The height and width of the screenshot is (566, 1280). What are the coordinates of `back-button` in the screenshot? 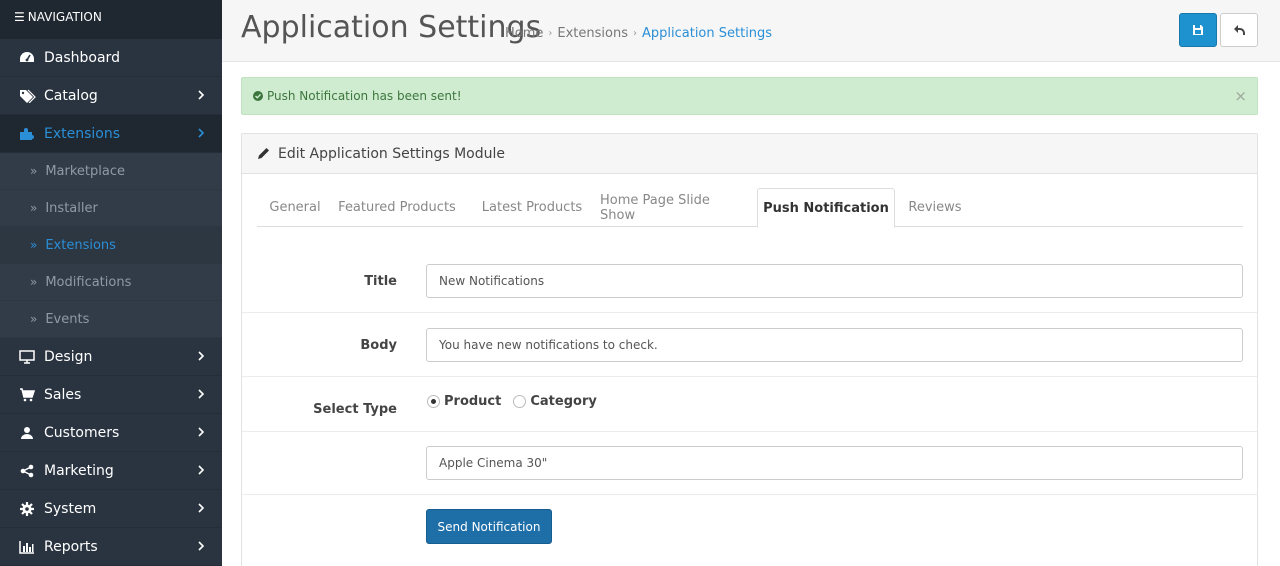 It's located at (1239, 30).